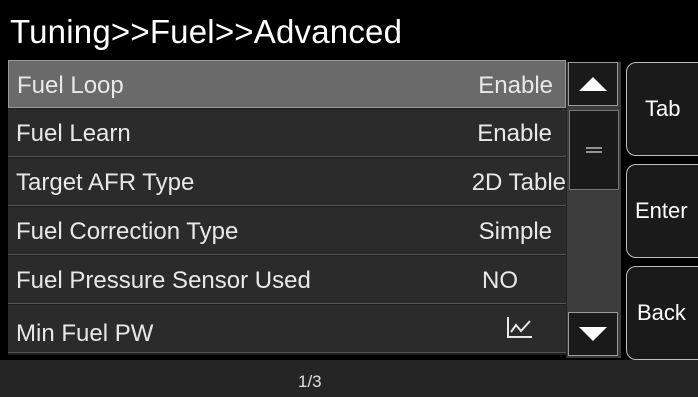  Describe the element at coordinates (163, 280) in the screenshot. I see `list-item-label: Fuel Pressure Sensor Used` at that location.